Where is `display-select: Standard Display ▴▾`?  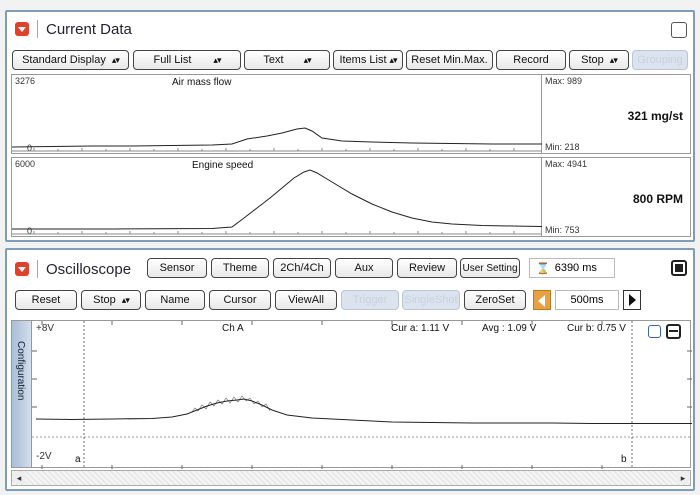 display-select: Standard Display ▴▾ is located at coordinates (70, 60).